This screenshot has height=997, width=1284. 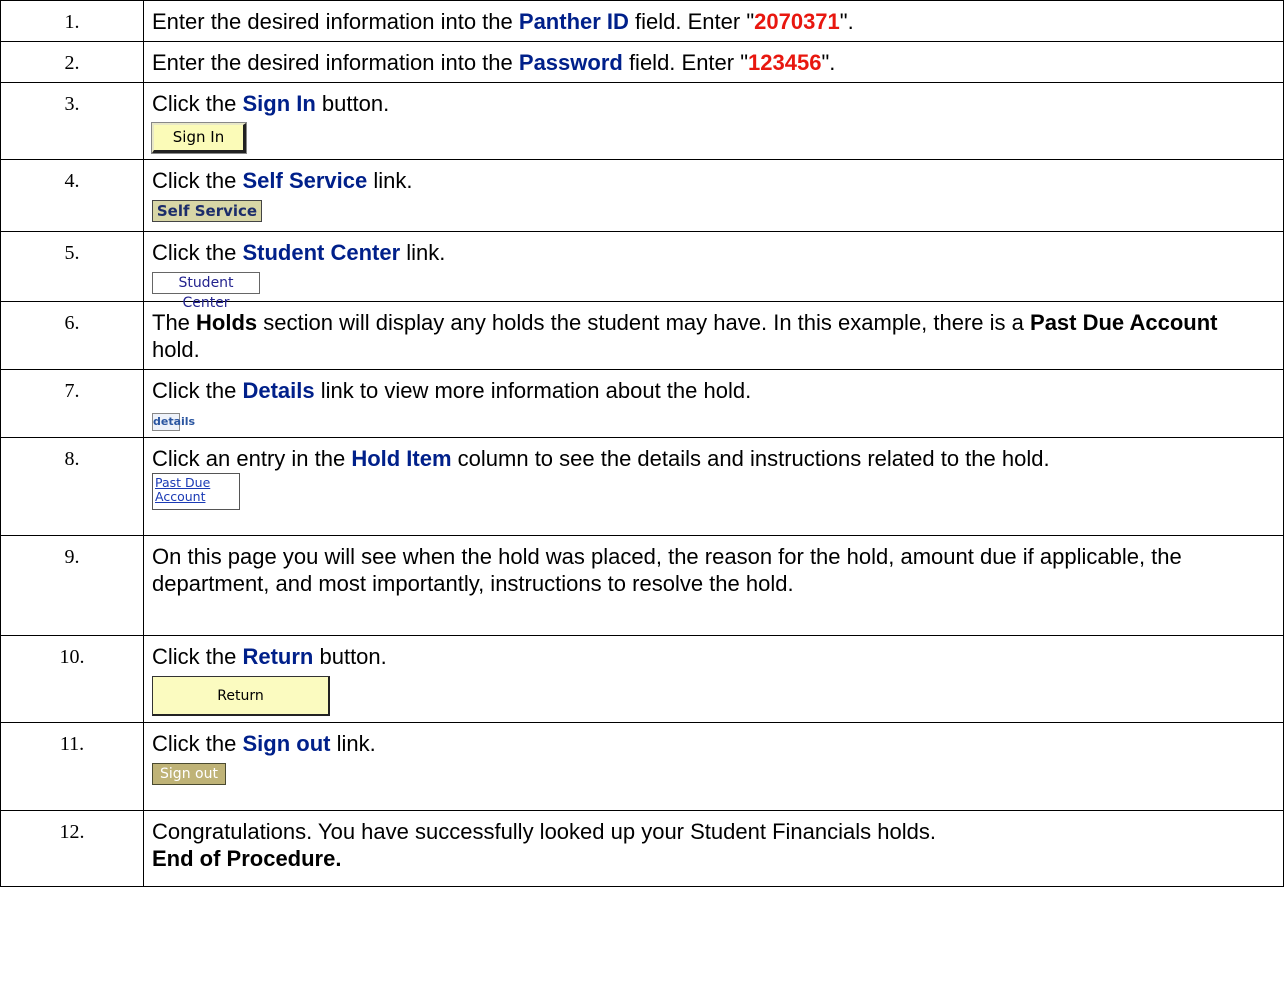 I want to click on sign-out-link-screenshot: Sign out, so click(x=189, y=774).